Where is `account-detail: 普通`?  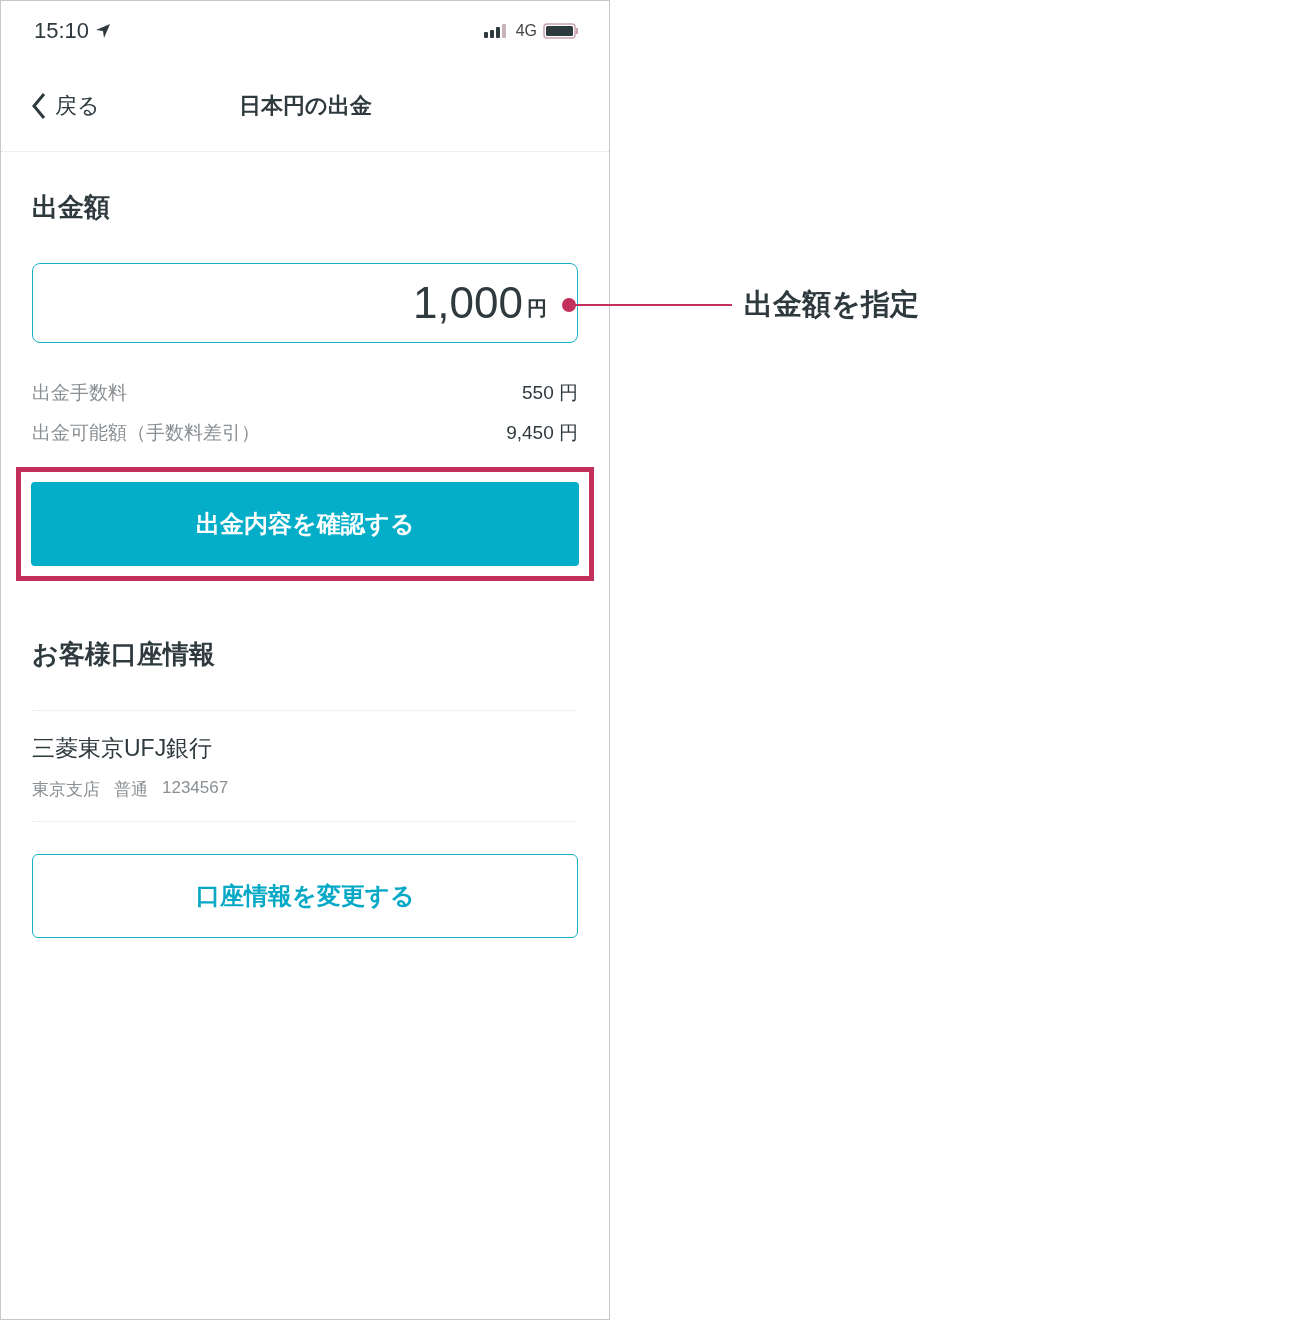 account-detail: 普通 is located at coordinates (131, 790).